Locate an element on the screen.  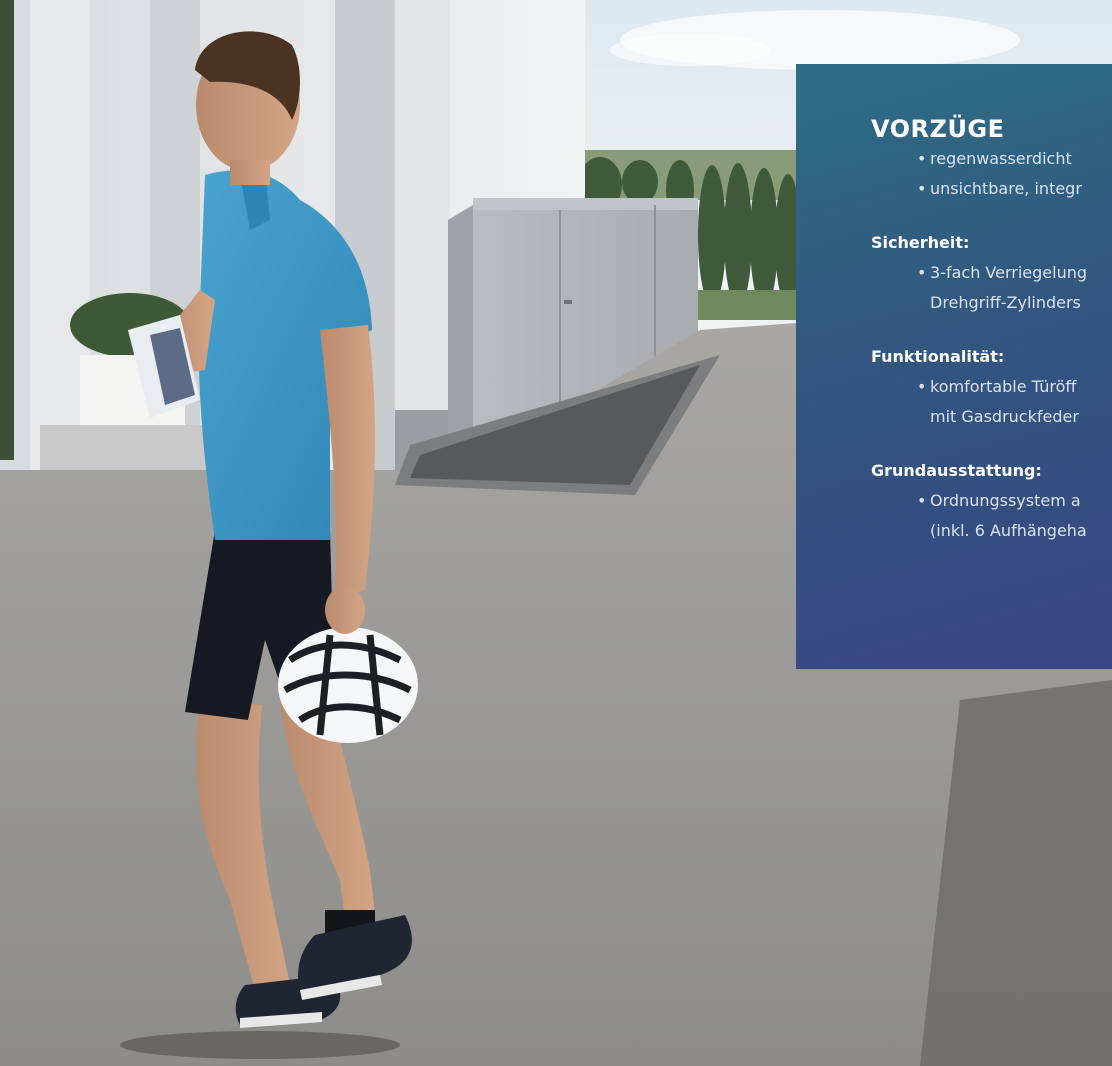
intro-list: regenwasserdicht unsichtbare, integr is located at coordinates (991, 174).